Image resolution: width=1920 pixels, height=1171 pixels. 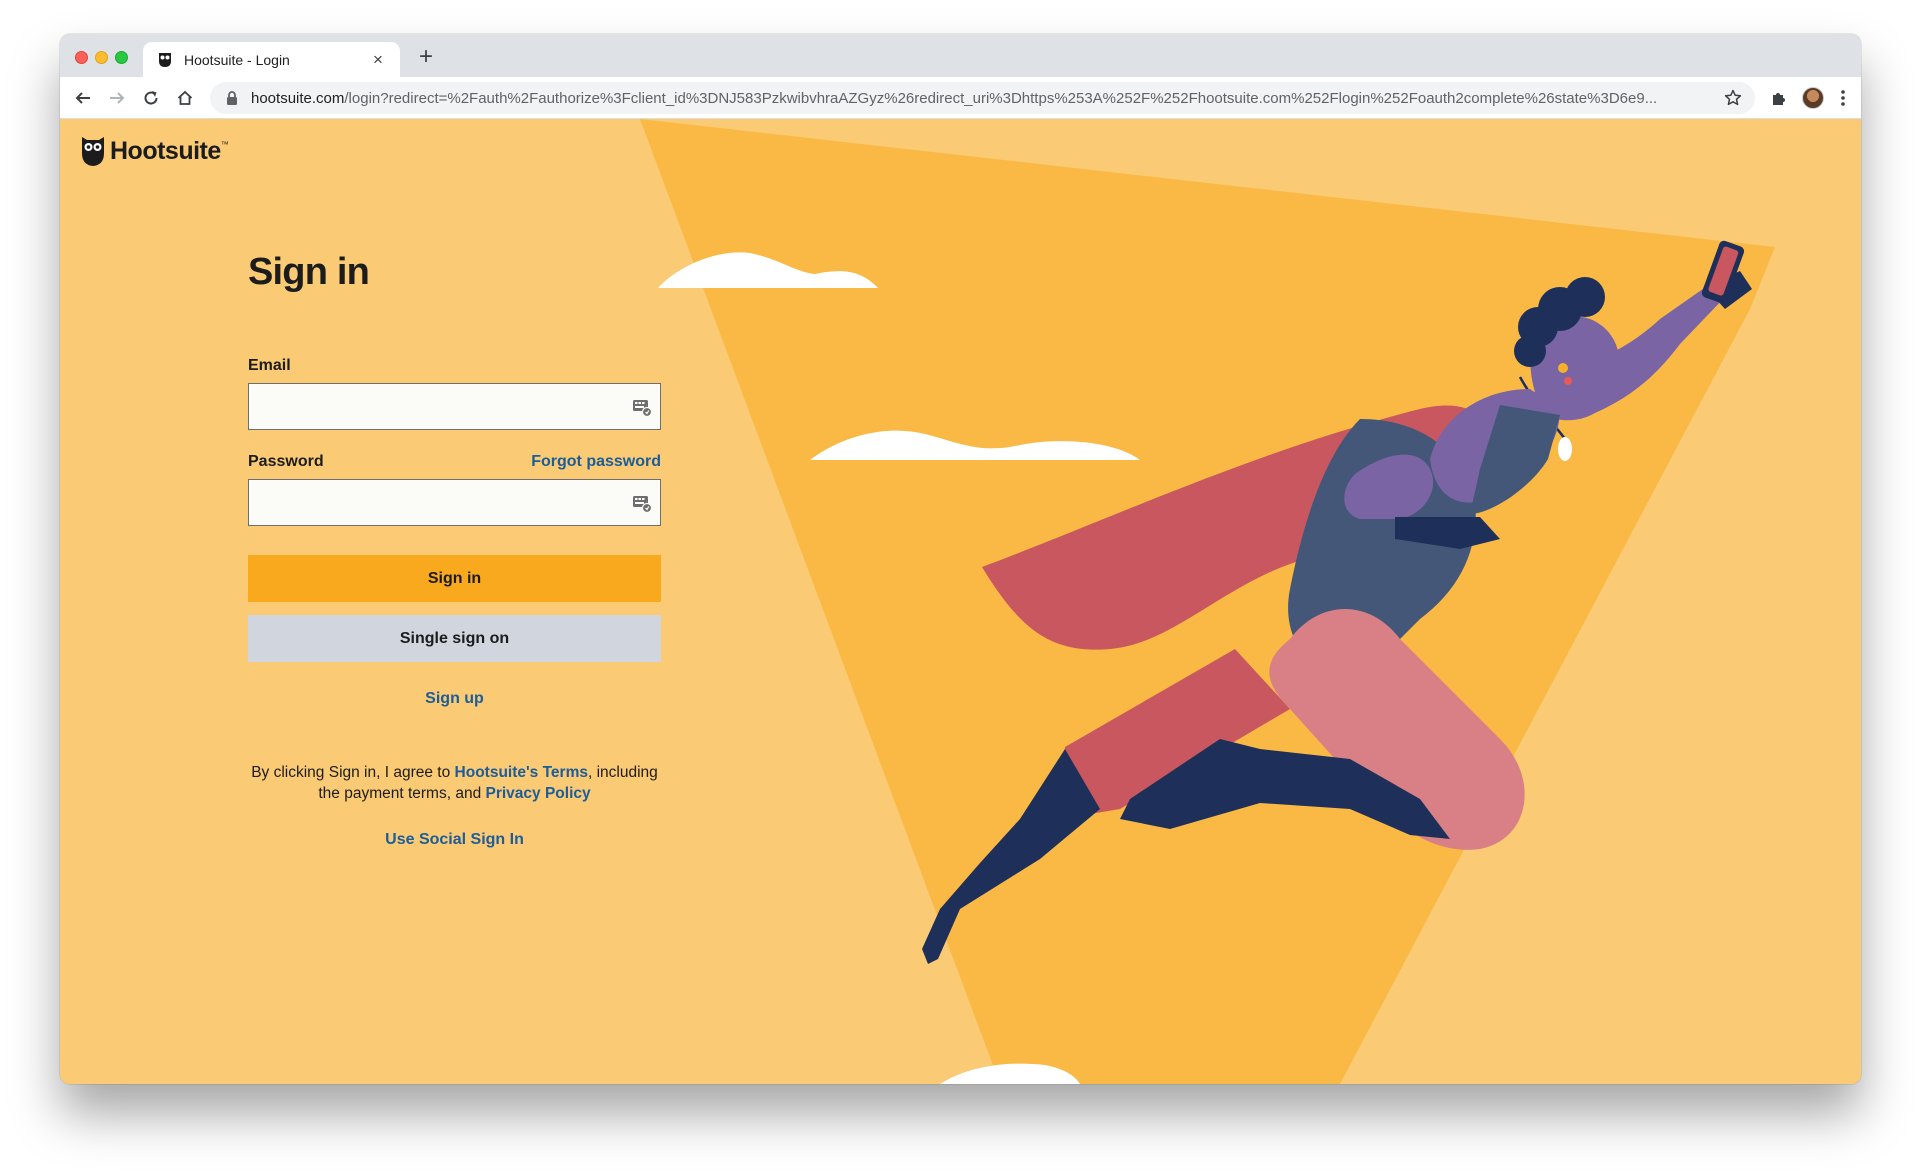 What do you see at coordinates (286, 461) in the screenshot?
I see `password-label: Password` at bounding box center [286, 461].